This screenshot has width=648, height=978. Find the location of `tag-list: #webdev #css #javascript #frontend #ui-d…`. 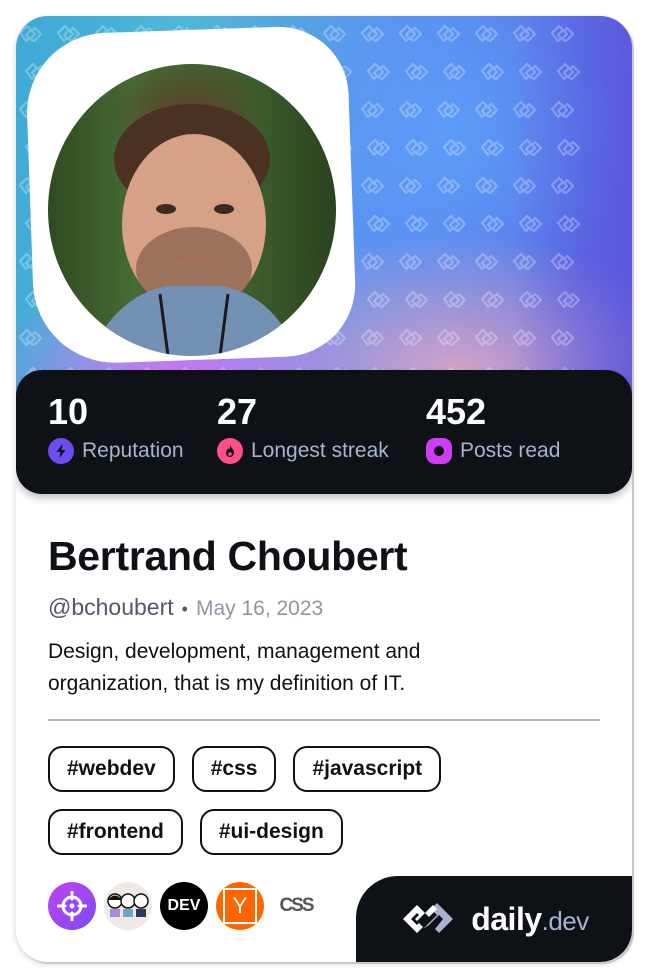

tag-list: #webdev #css #javascript #frontend #ui-d… is located at coordinates (318, 800).